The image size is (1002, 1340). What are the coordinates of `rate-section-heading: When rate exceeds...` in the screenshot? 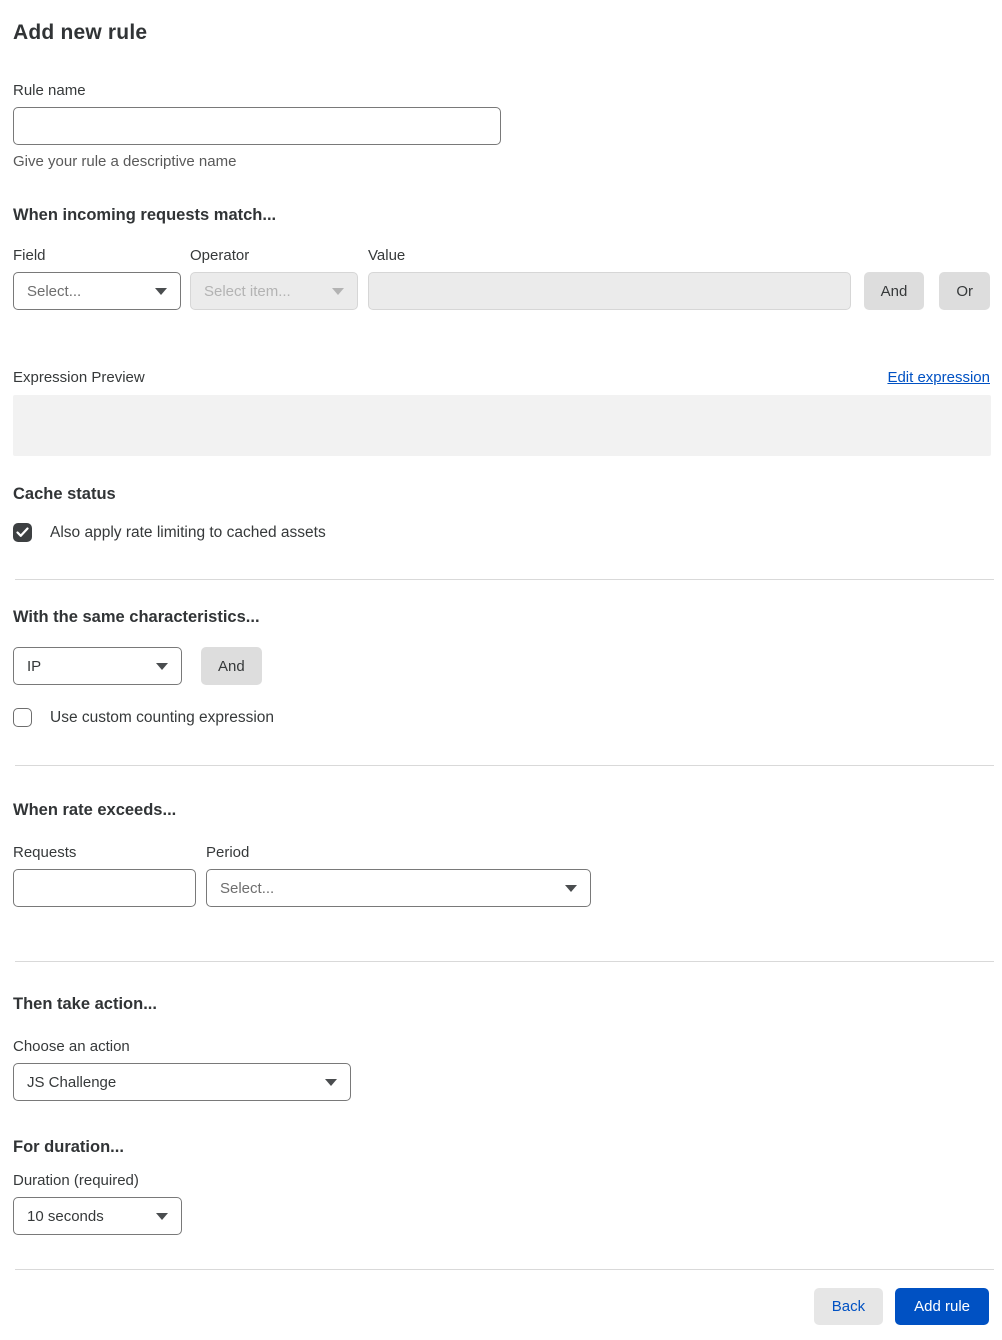 It's located at (95, 810).